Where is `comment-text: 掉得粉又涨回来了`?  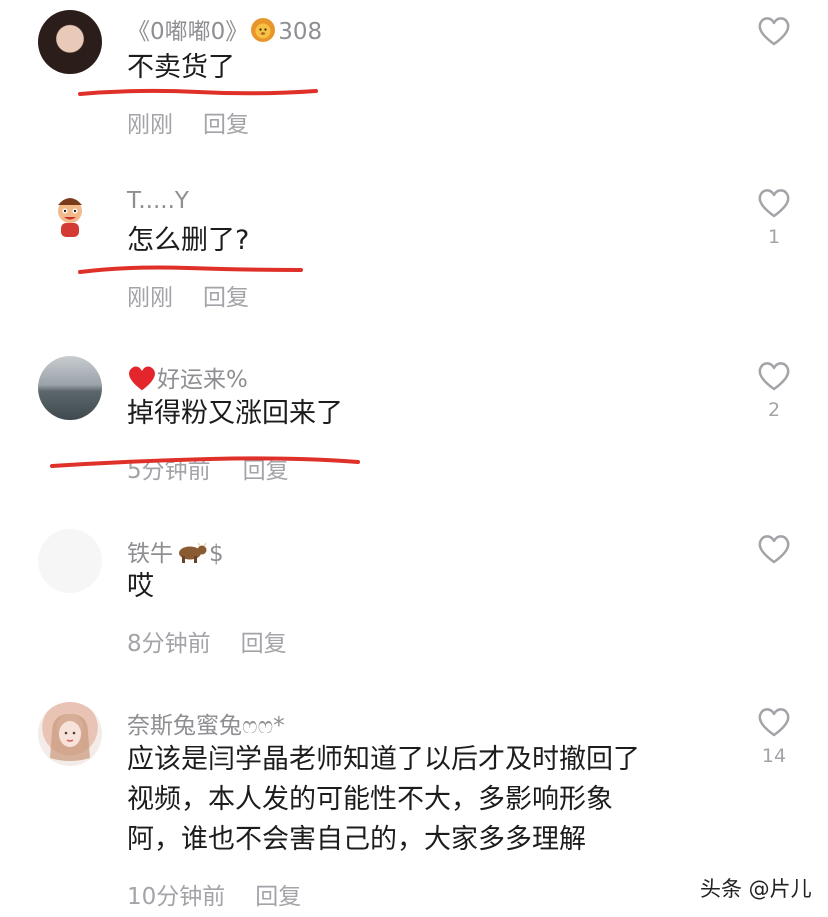 comment-text: 掉得粉又涨回来了 is located at coordinates (235, 413).